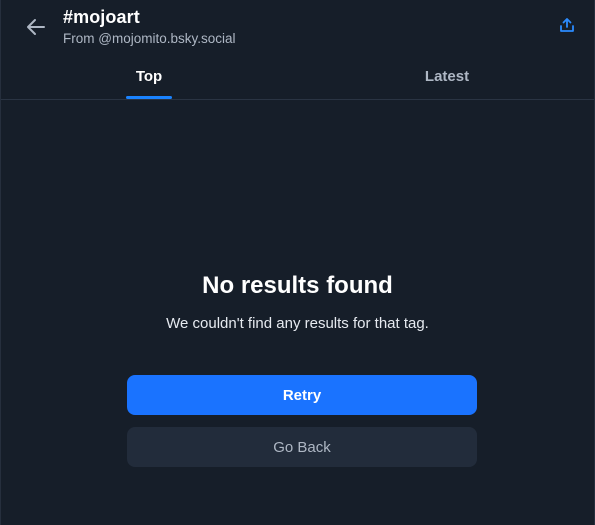 Image resolution: width=595 pixels, height=525 pixels. What do you see at coordinates (149, 38) in the screenshot?
I see `page-subtitle: From @mojomito.bsky.social` at bounding box center [149, 38].